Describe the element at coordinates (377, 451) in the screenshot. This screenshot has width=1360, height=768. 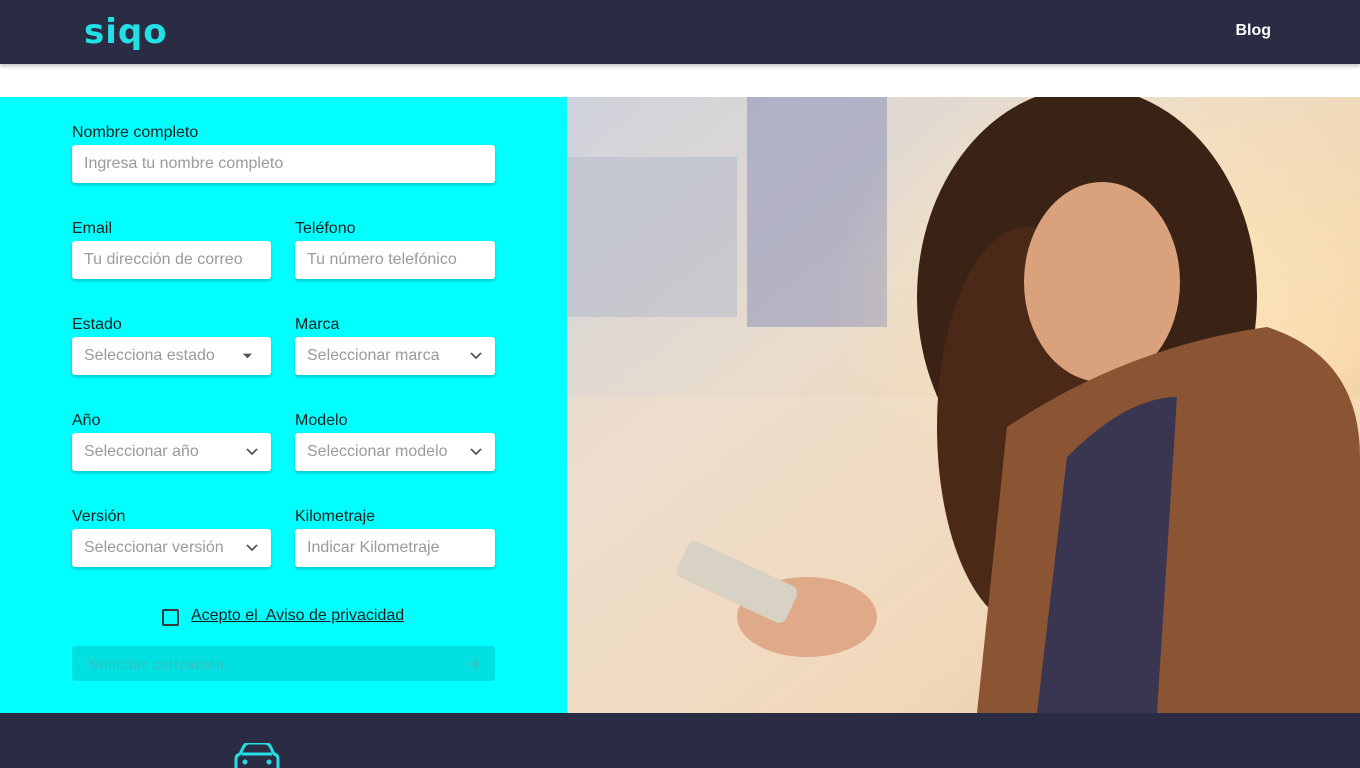
I see `modelo-selected-value: Seleccionar modelo` at that location.